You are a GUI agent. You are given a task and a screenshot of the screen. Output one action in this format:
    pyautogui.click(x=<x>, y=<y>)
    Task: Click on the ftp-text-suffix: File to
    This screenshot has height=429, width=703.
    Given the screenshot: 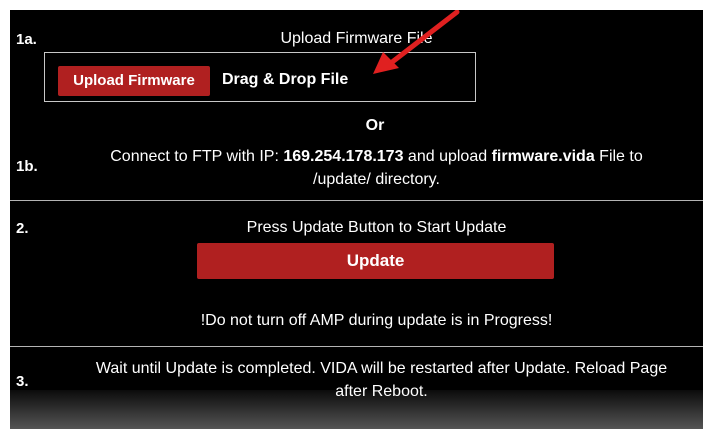 What is the action you would take?
    pyautogui.click(x=618, y=156)
    